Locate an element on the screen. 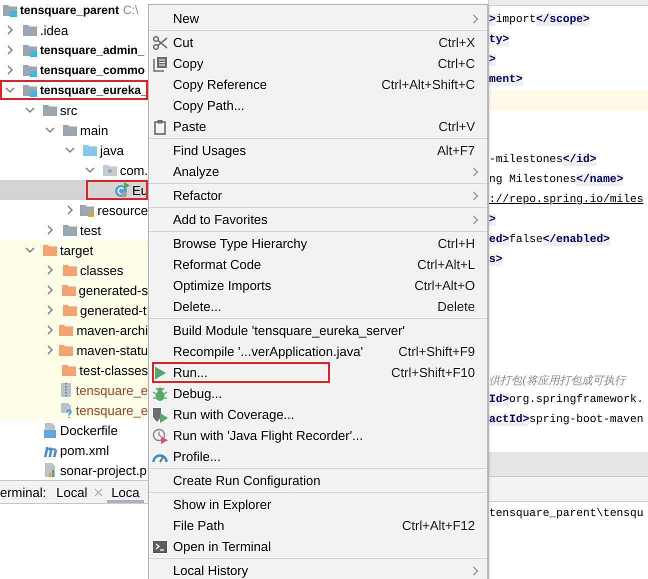  menu-item: Refactor is located at coordinates (318, 195).